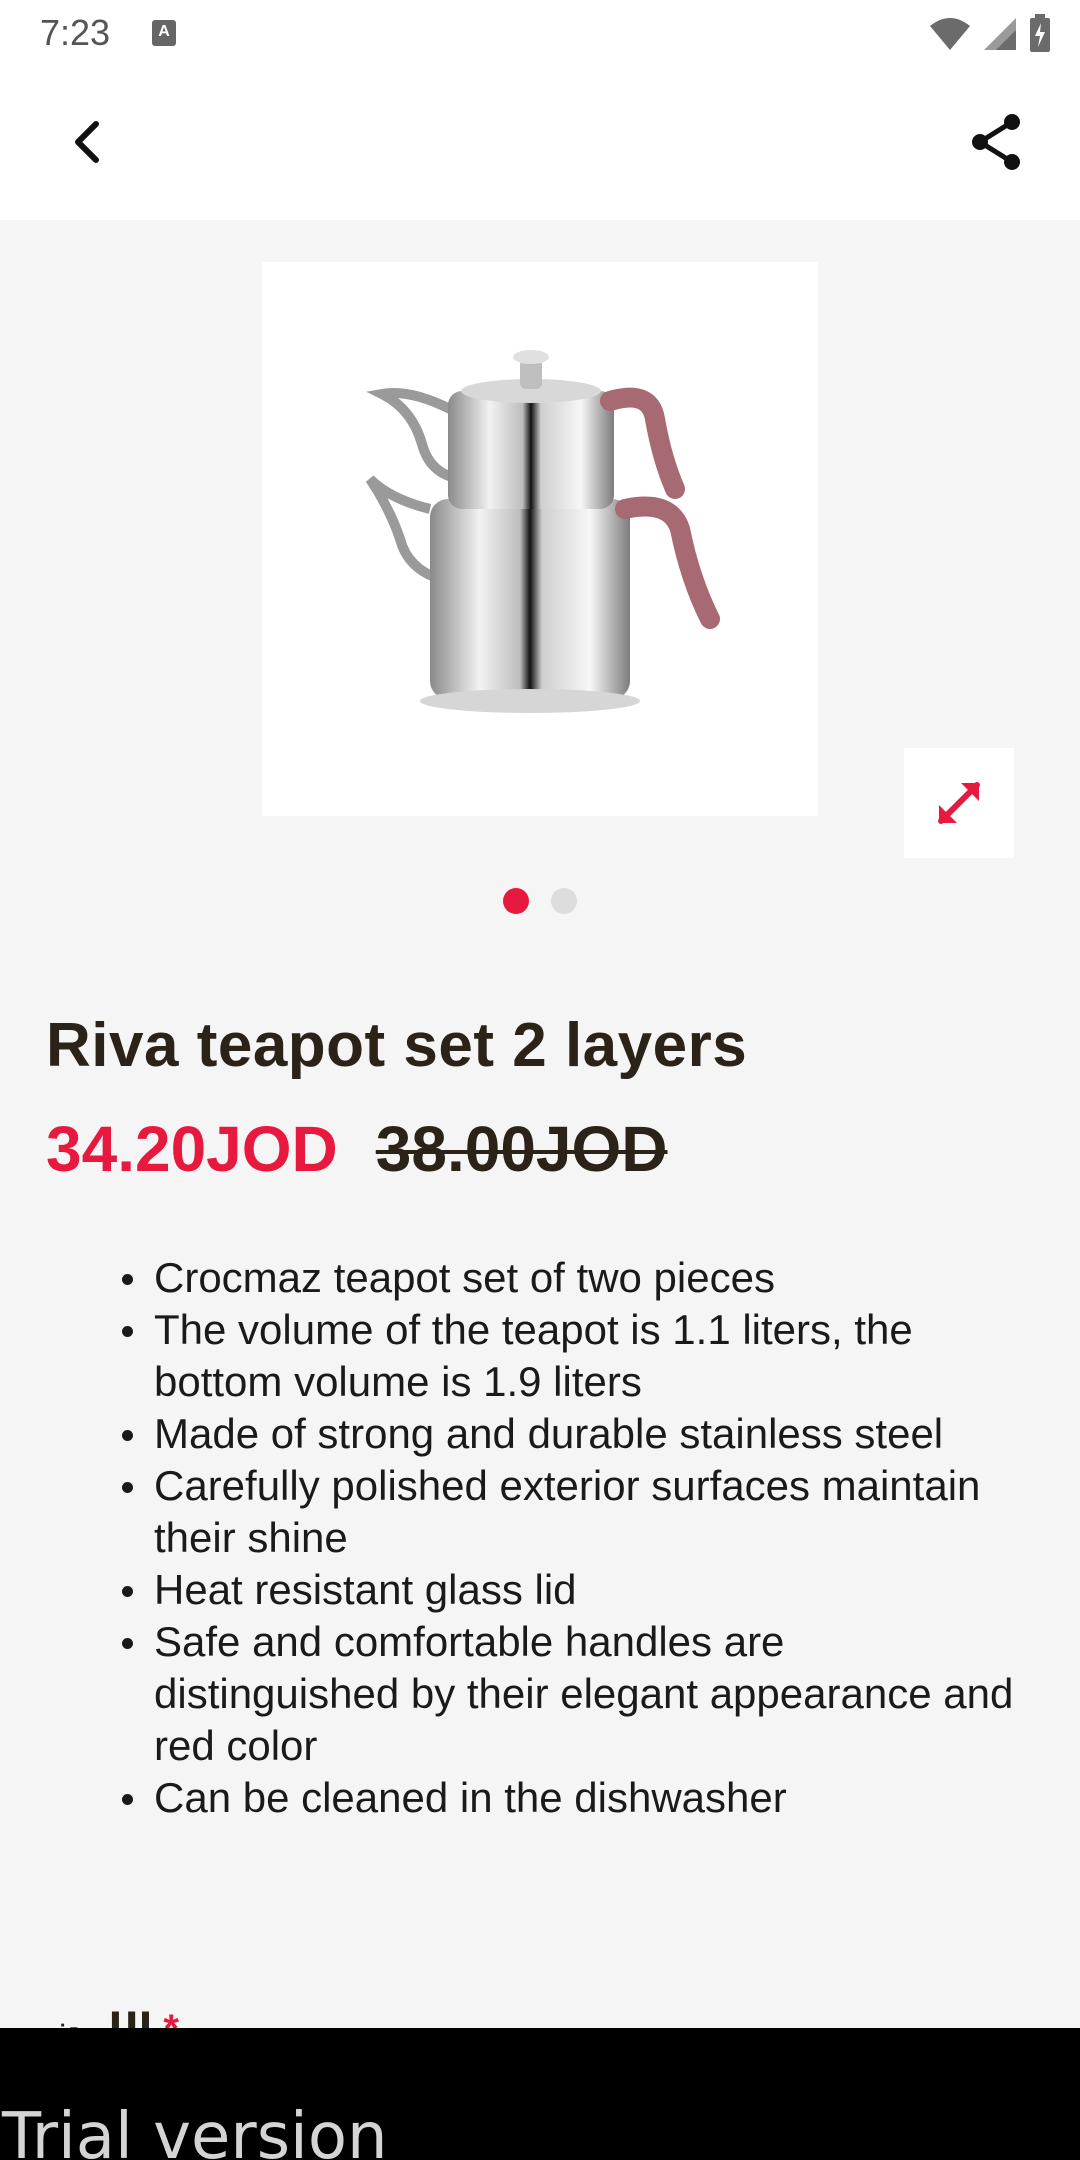 This screenshot has width=1080, height=2160. What do you see at coordinates (542, 531) in the screenshot?
I see `teapot-illustration` at bounding box center [542, 531].